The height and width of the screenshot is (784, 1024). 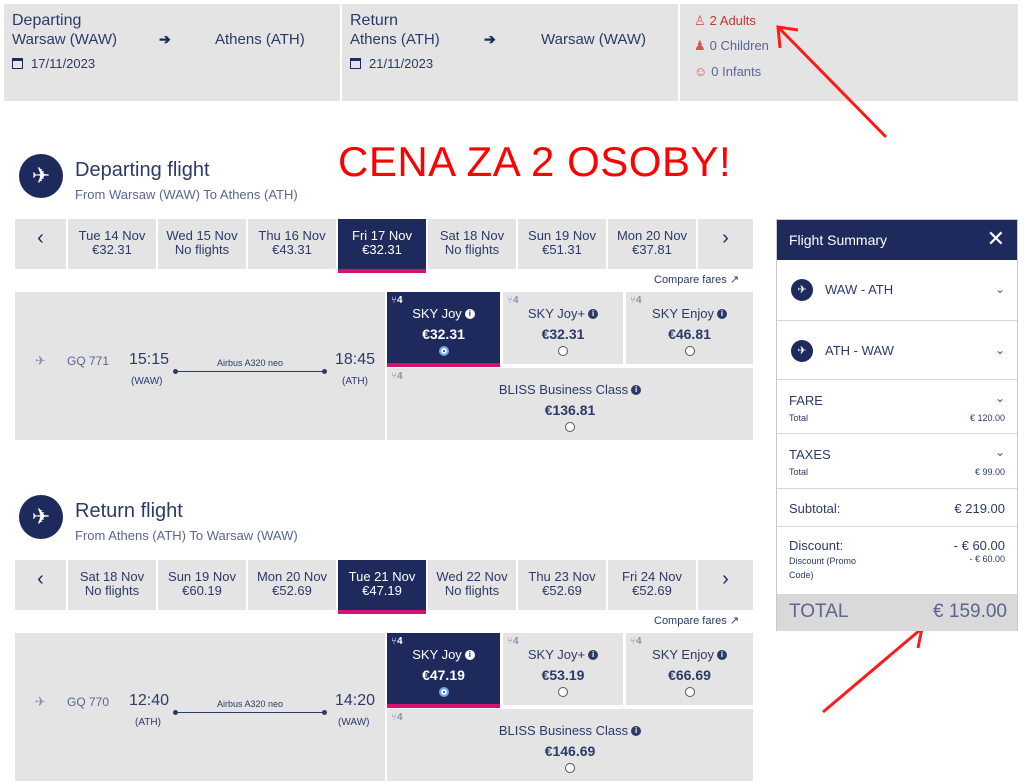 What do you see at coordinates (292, 585) in the screenshot?
I see `date-tab: Mon 20 Nov €52.69` at bounding box center [292, 585].